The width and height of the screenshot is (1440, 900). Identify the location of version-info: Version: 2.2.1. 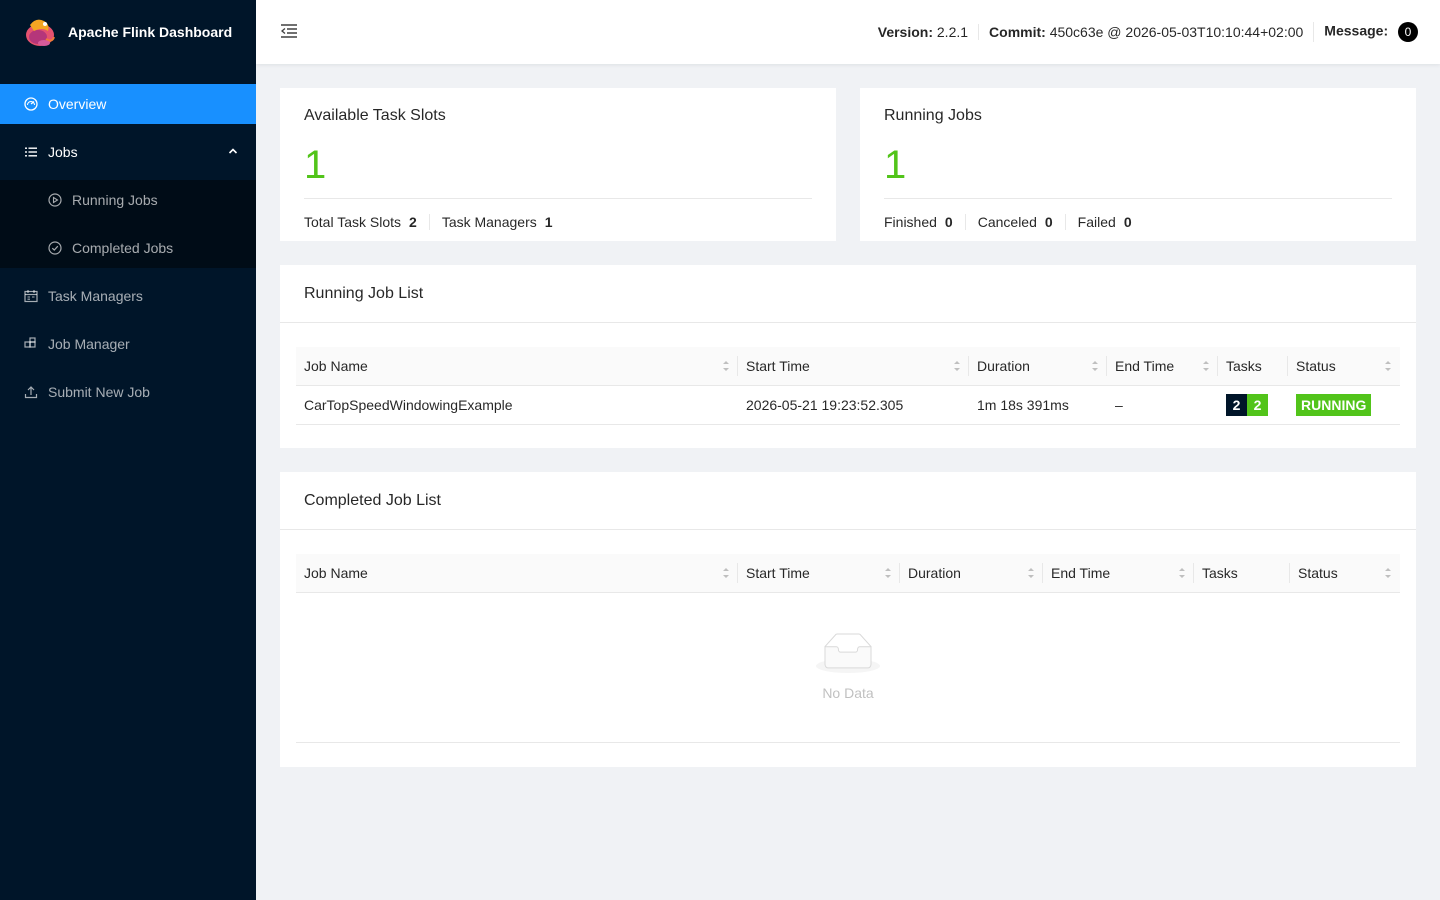
(923, 32).